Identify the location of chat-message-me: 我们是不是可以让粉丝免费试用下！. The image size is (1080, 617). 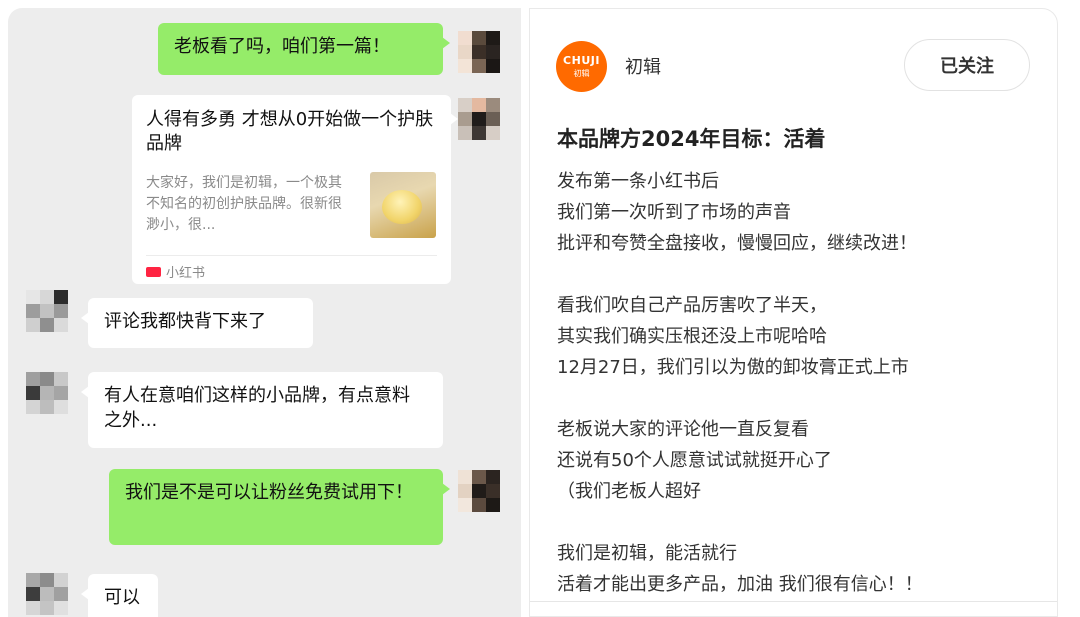
(279, 507).